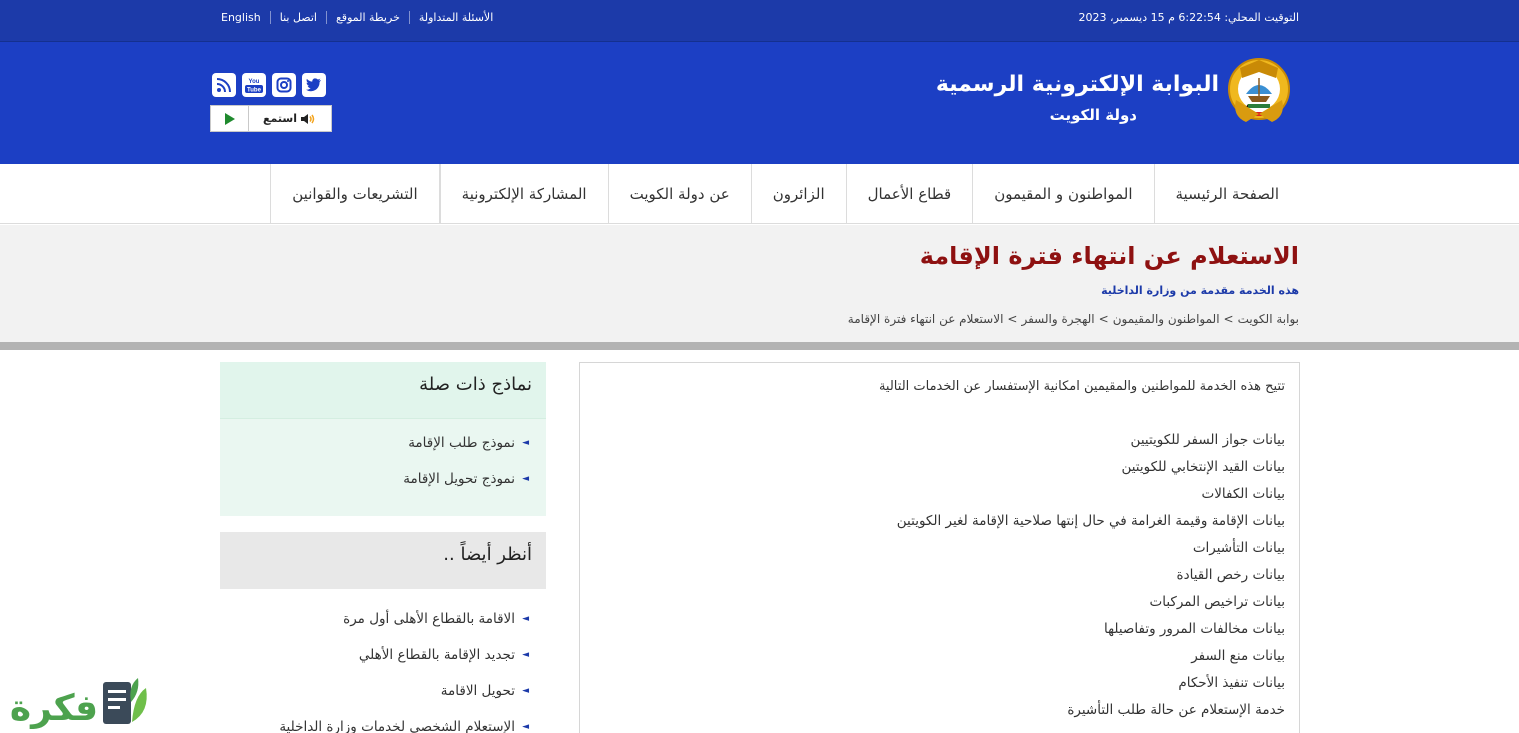 The image size is (1519, 733). What do you see at coordinates (241, 17) in the screenshot?
I see `english-link: English` at bounding box center [241, 17].